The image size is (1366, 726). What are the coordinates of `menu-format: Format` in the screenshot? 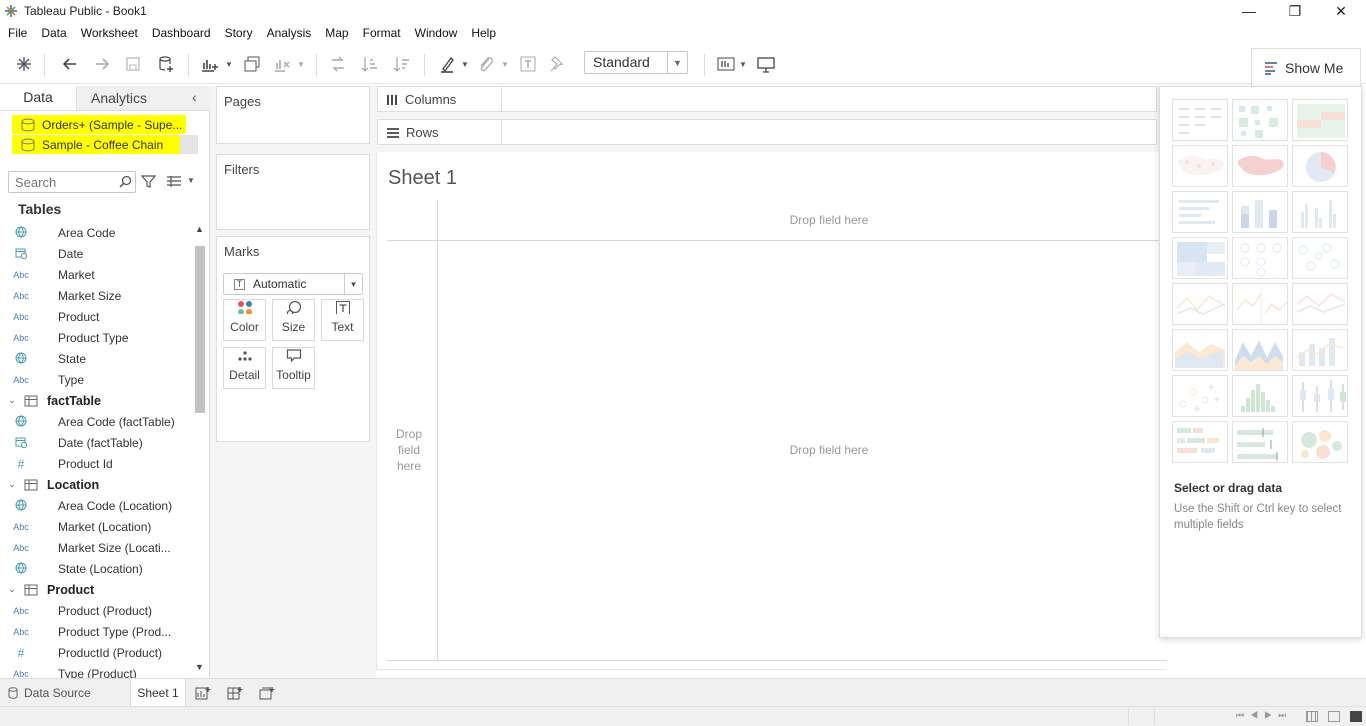 It's located at (382, 33).